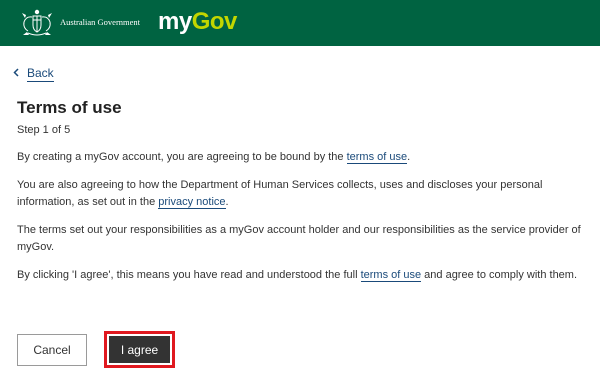 The image size is (600, 378). I want to click on mygov-logo: myGov, so click(197, 22).